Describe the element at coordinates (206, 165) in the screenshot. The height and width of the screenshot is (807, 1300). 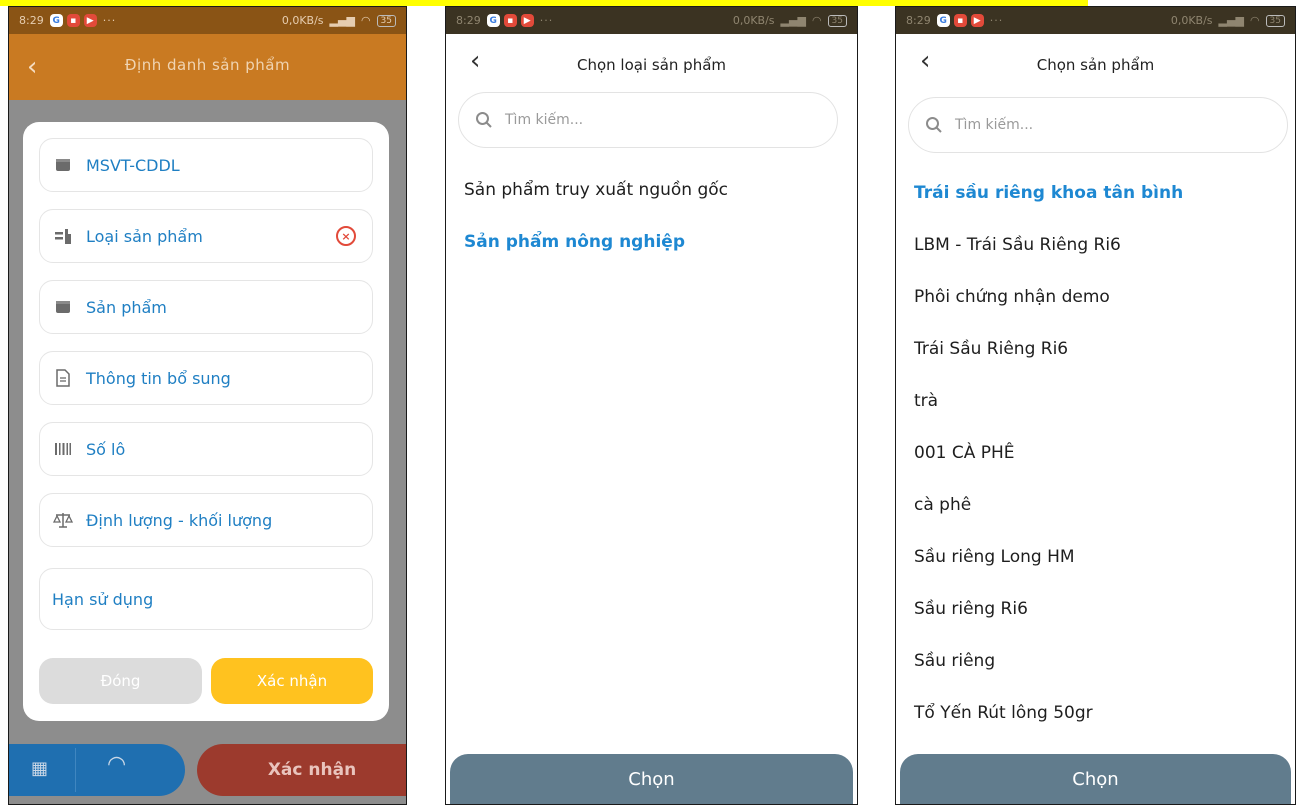
I see `field-msvt-cddl: MSVT-CDDL` at that location.